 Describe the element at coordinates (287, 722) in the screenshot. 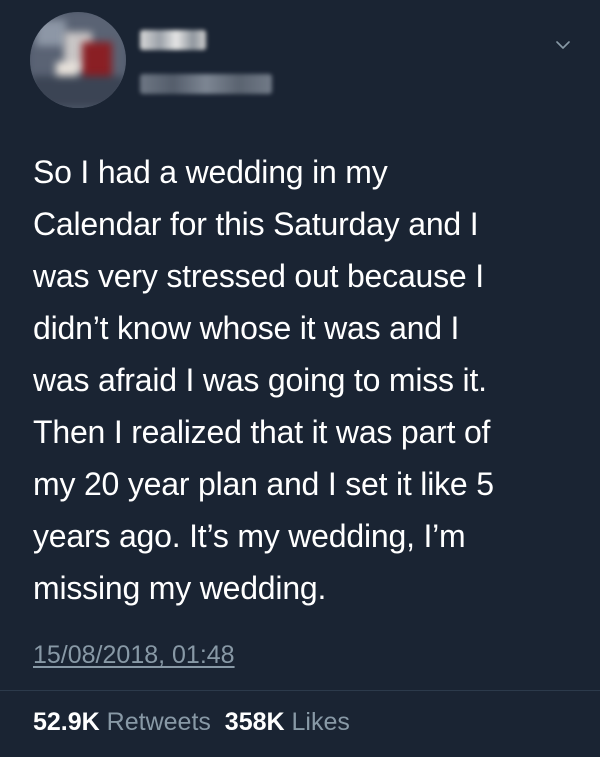

I see `likes-stat: 358K Likes` at that location.